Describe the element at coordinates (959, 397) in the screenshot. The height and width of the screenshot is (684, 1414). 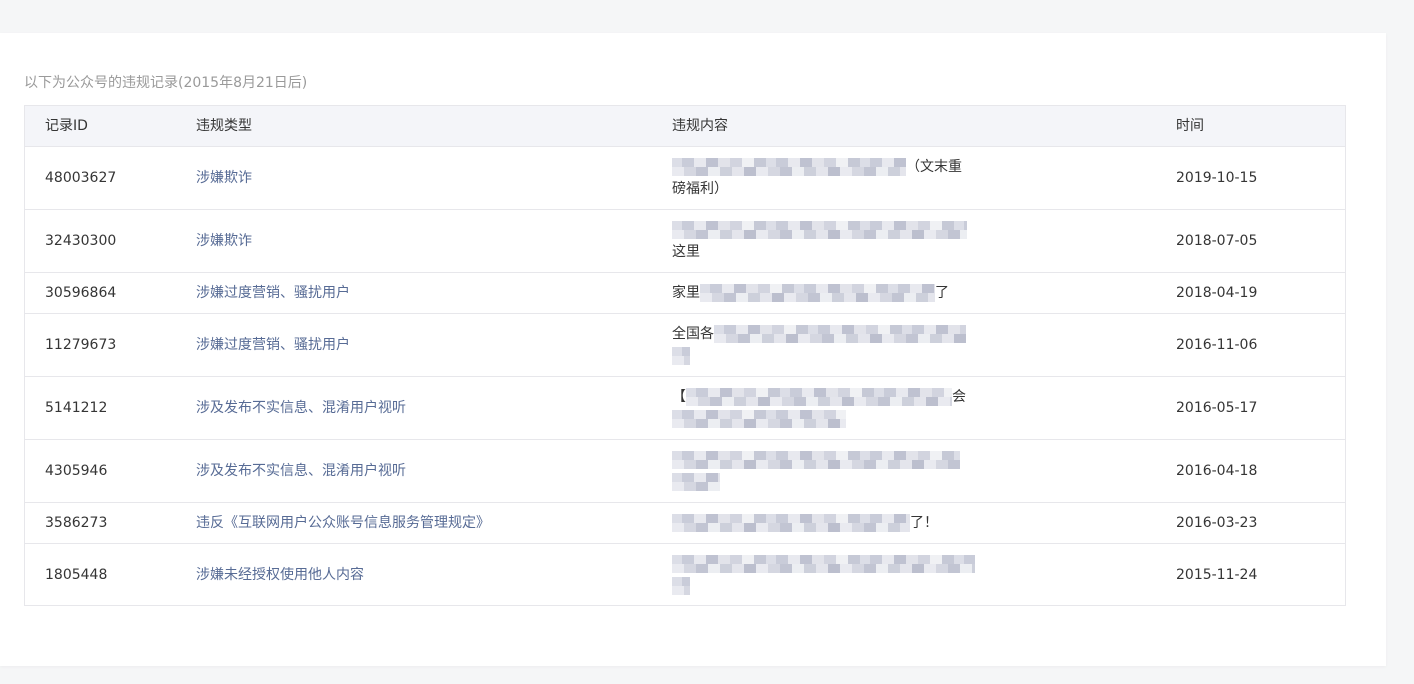
I see `content-text: 会` at that location.